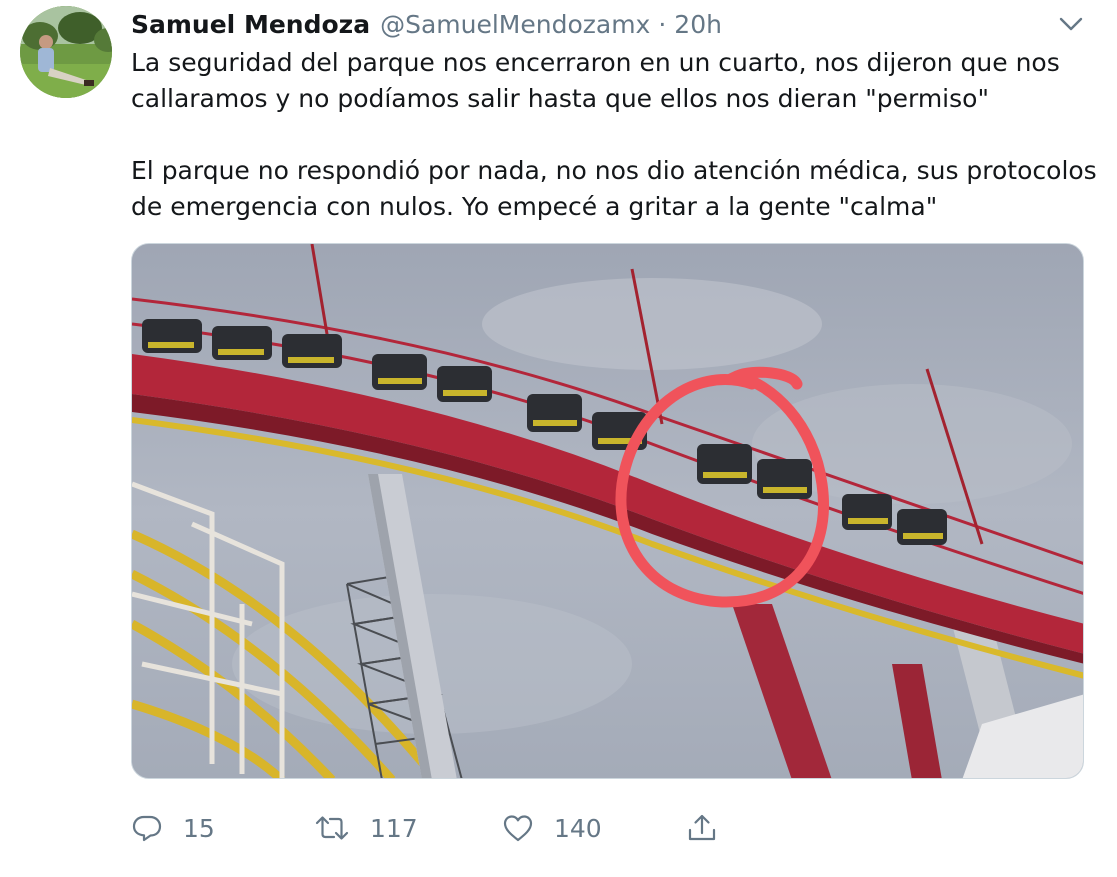 The width and height of the screenshot is (1117, 877). I want to click on retweet-button: 117, so click(366, 828).